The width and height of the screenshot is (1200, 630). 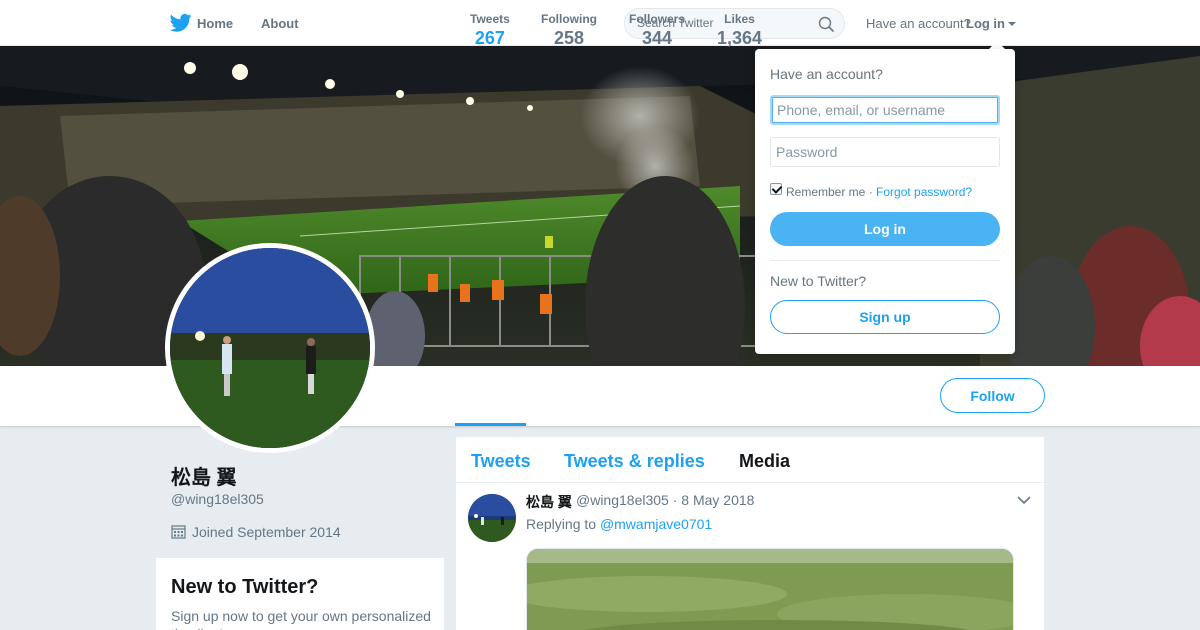 What do you see at coordinates (569, 38) in the screenshot?
I see `stat-value: 258` at bounding box center [569, 38].